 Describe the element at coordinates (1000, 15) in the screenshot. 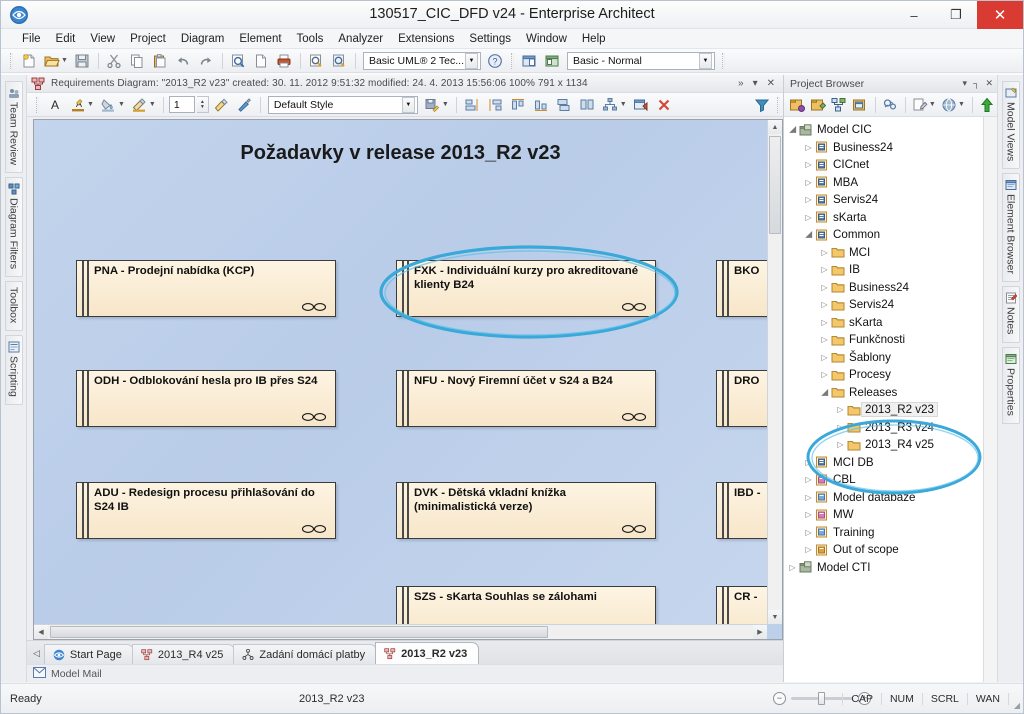

I see `close-button: ✕` at that location.